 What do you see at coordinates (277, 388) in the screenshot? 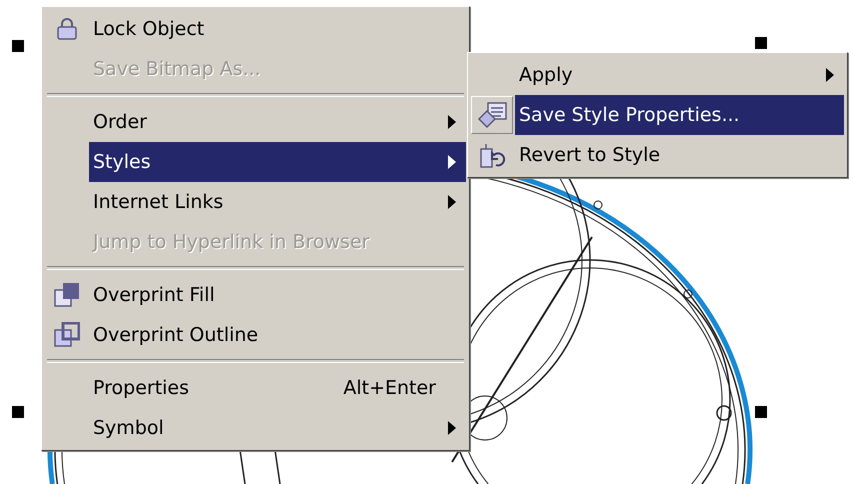
I see `menu-item: Properties Alt+Enter` at bounding box center [277, 388].